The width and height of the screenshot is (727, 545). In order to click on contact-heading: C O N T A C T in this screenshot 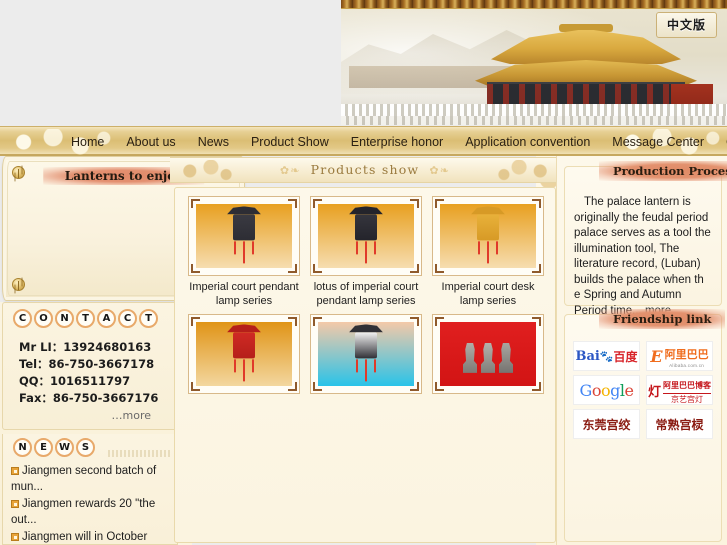, I will do `click(85, 318)`.